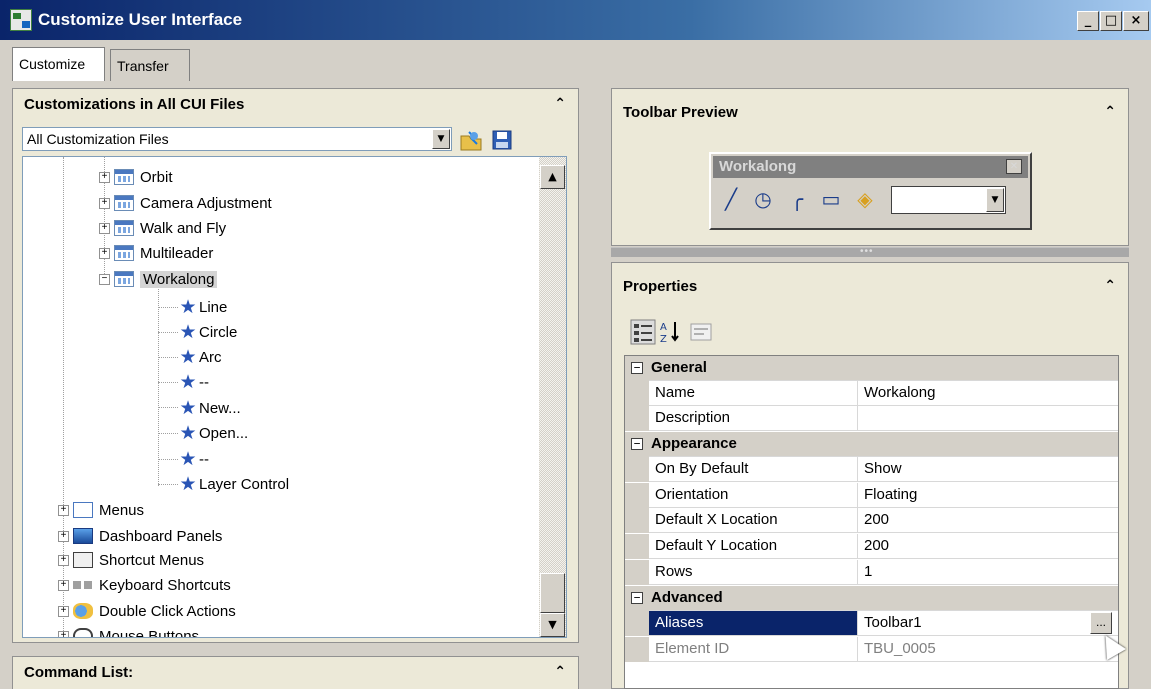 The height and width of the screenshot is (689, 1151). Describe the element at coordinates (988, 572) in the screenshot. I see `property-value: 1` at that location.